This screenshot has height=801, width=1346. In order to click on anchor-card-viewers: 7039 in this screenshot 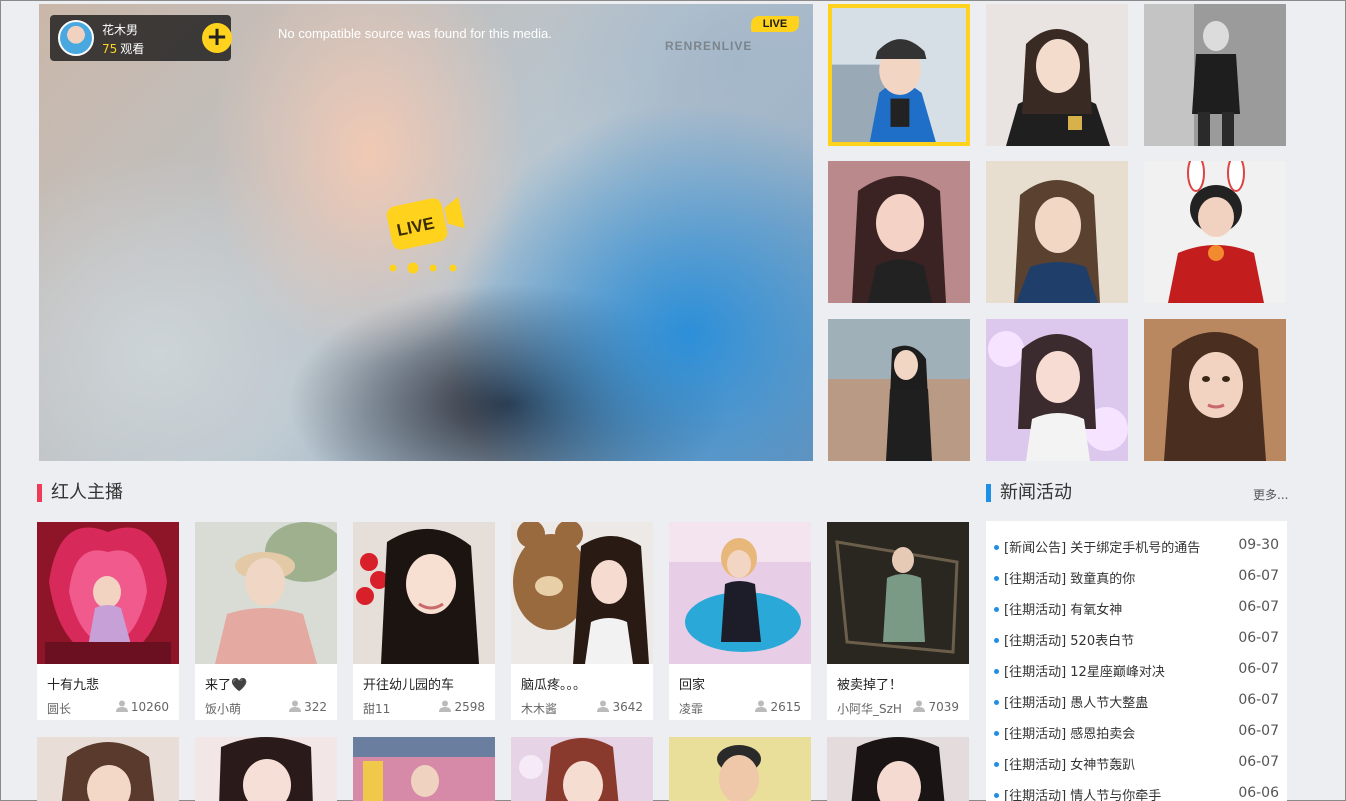, I will do `click(936, 707)`.